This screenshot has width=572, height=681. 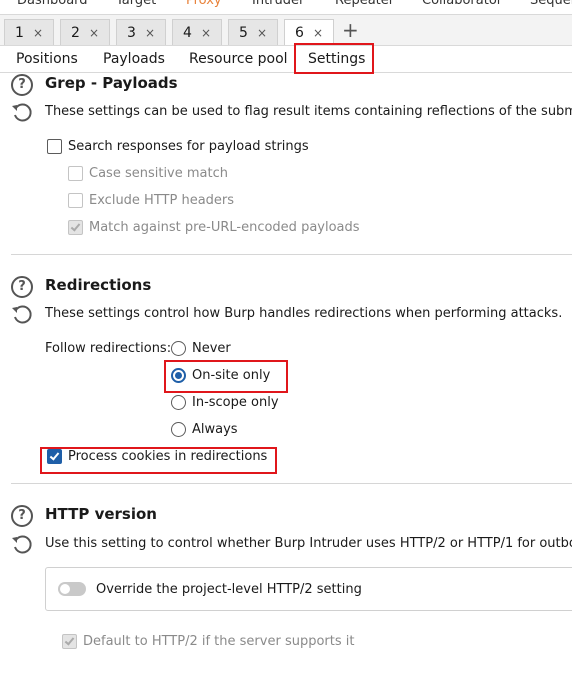 I want to click on tab-positions: Positions, so click(x=47, y=59).